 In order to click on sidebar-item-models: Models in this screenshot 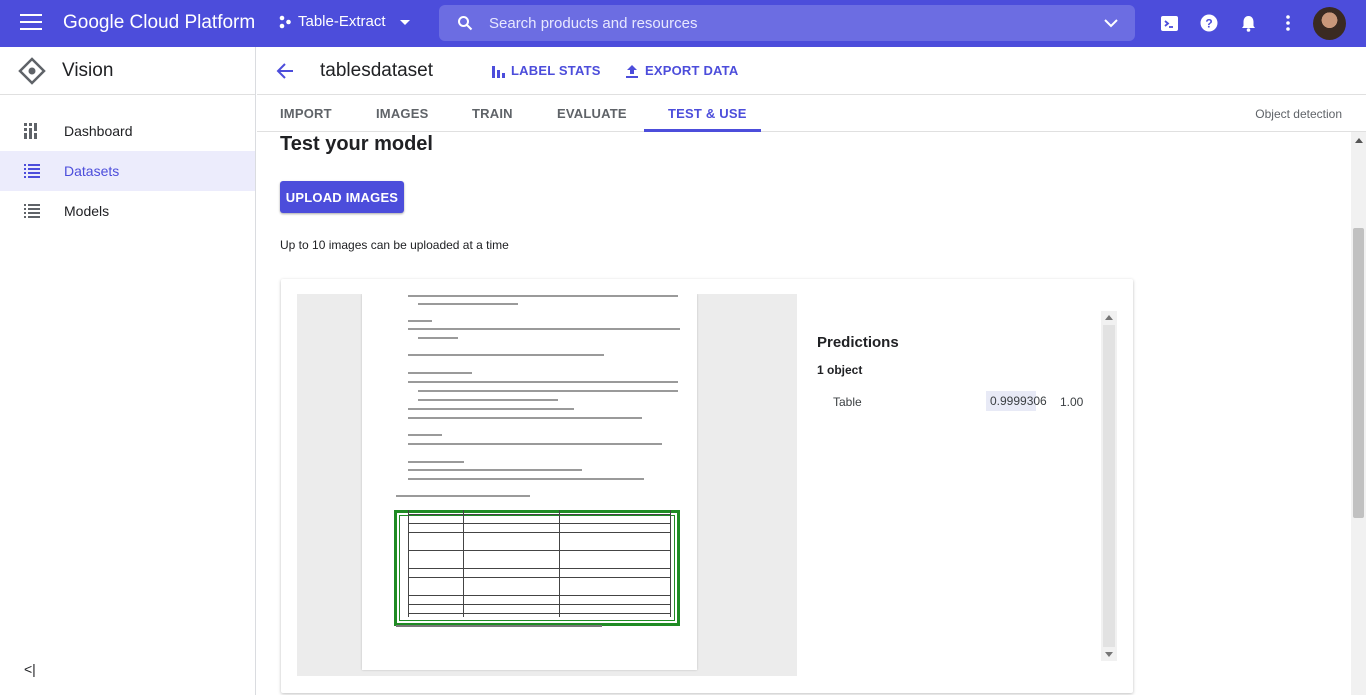, I will do `click(127, 211)`.